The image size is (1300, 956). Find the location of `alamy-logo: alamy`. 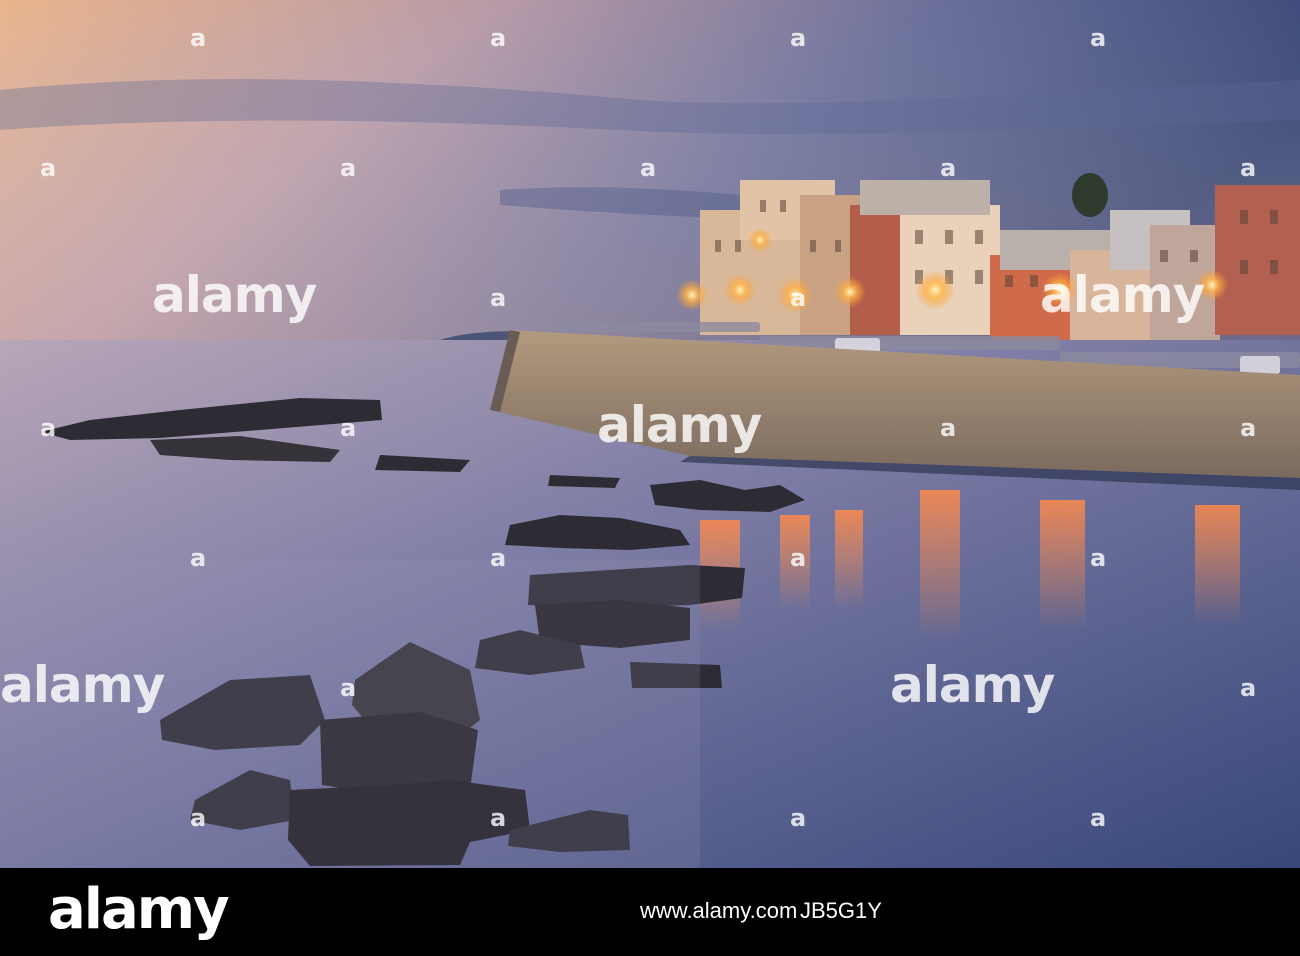

alamy-logo: alamy is located at coordinates (139, 909).